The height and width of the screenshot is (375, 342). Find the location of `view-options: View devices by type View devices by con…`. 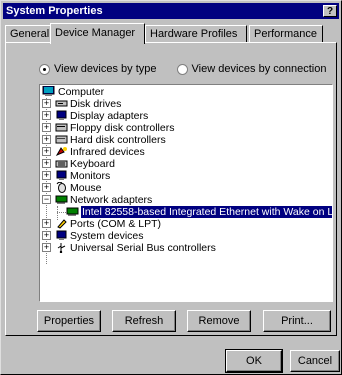

view-options: View devices by type View devices by con… is located at coordinates (182, 69).